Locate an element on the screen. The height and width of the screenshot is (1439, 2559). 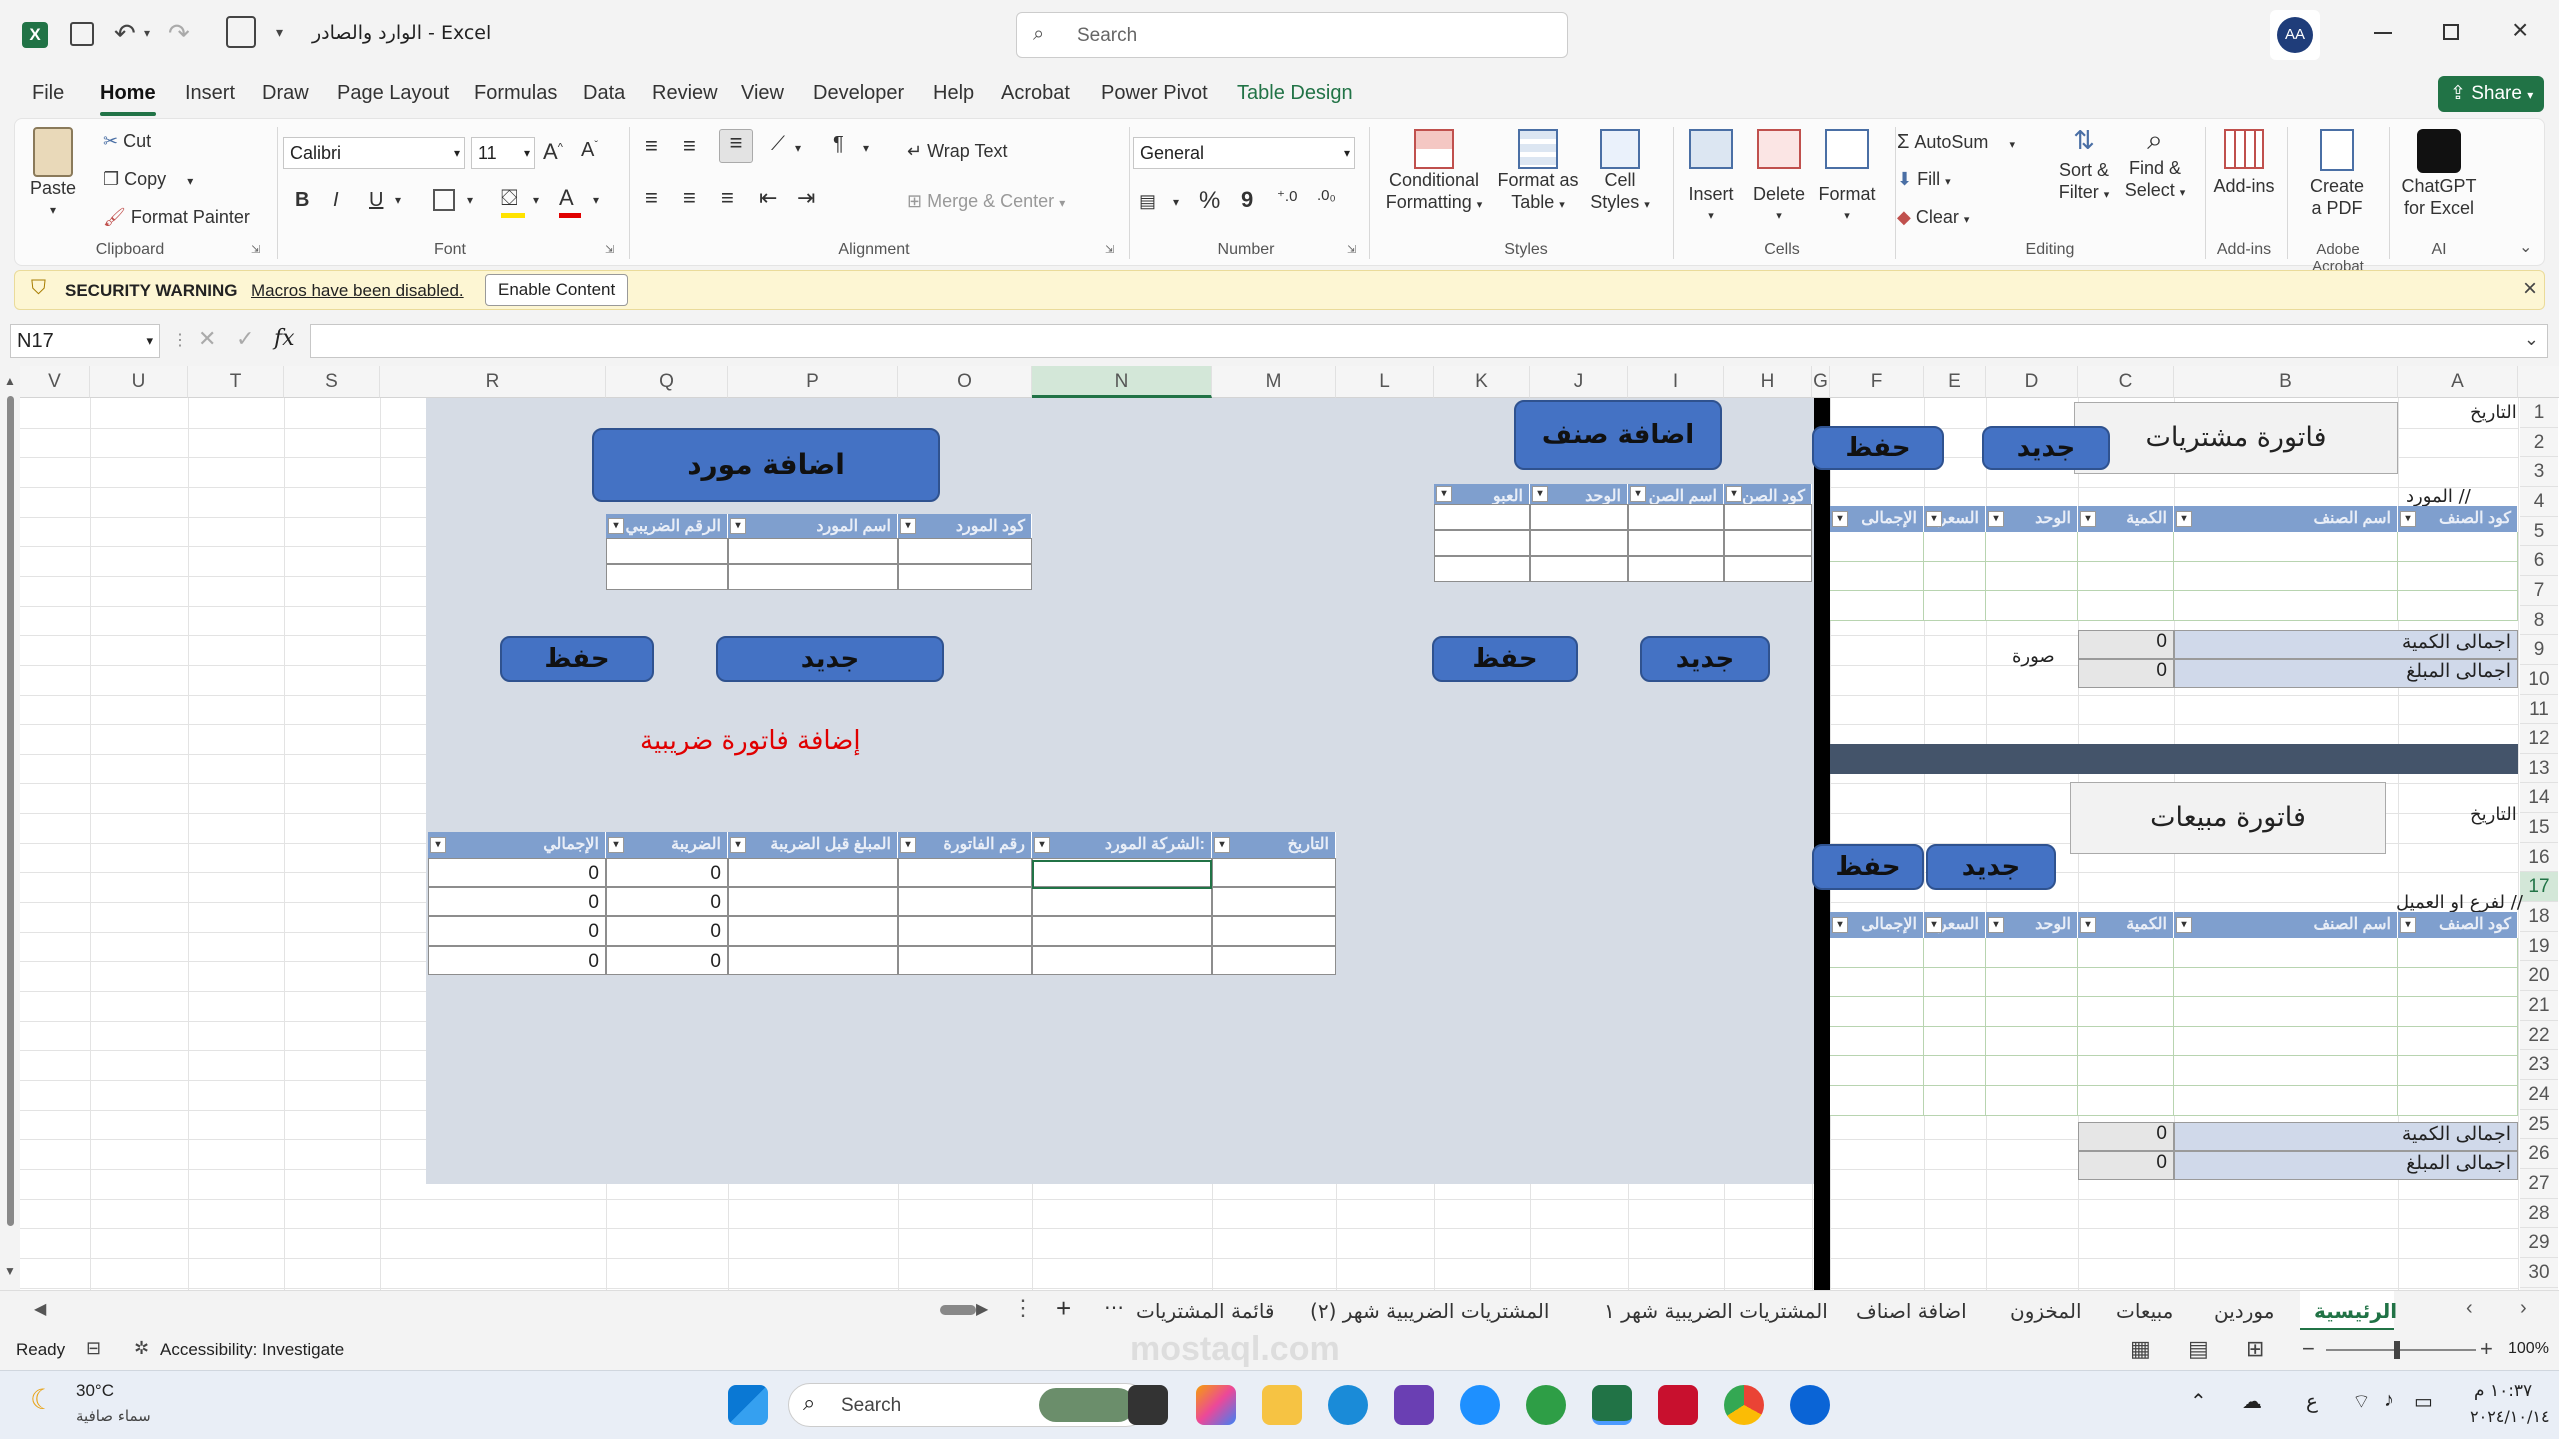
select-all-corner is located at coordinates (2538, 382).